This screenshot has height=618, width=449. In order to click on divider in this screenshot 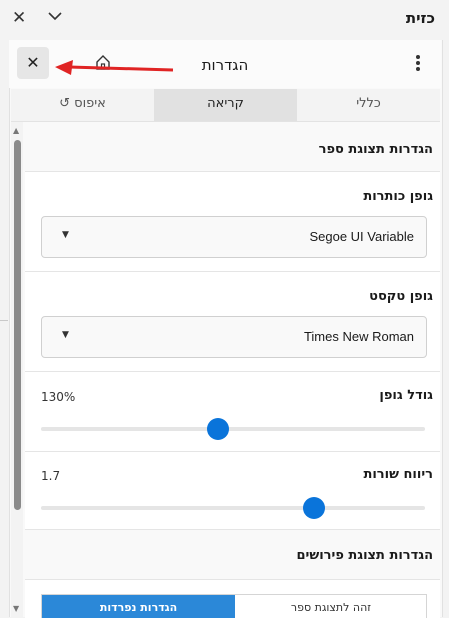, I will do `click(4, 320)`.